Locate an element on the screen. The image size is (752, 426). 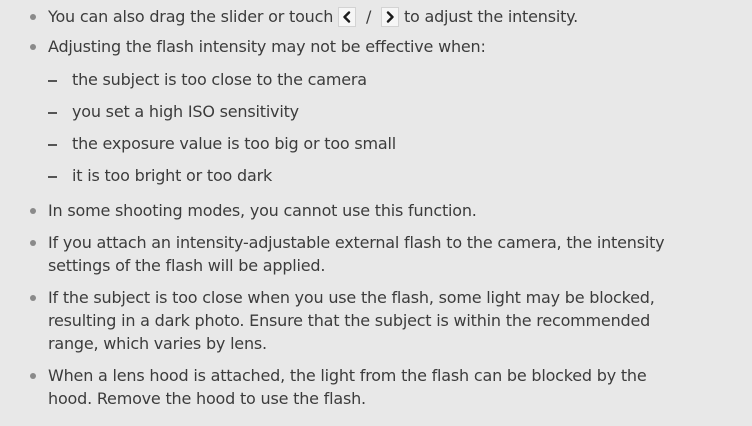
external-flash-line-2: settings of the flash will be applied. is located at coordinates (187, 265).